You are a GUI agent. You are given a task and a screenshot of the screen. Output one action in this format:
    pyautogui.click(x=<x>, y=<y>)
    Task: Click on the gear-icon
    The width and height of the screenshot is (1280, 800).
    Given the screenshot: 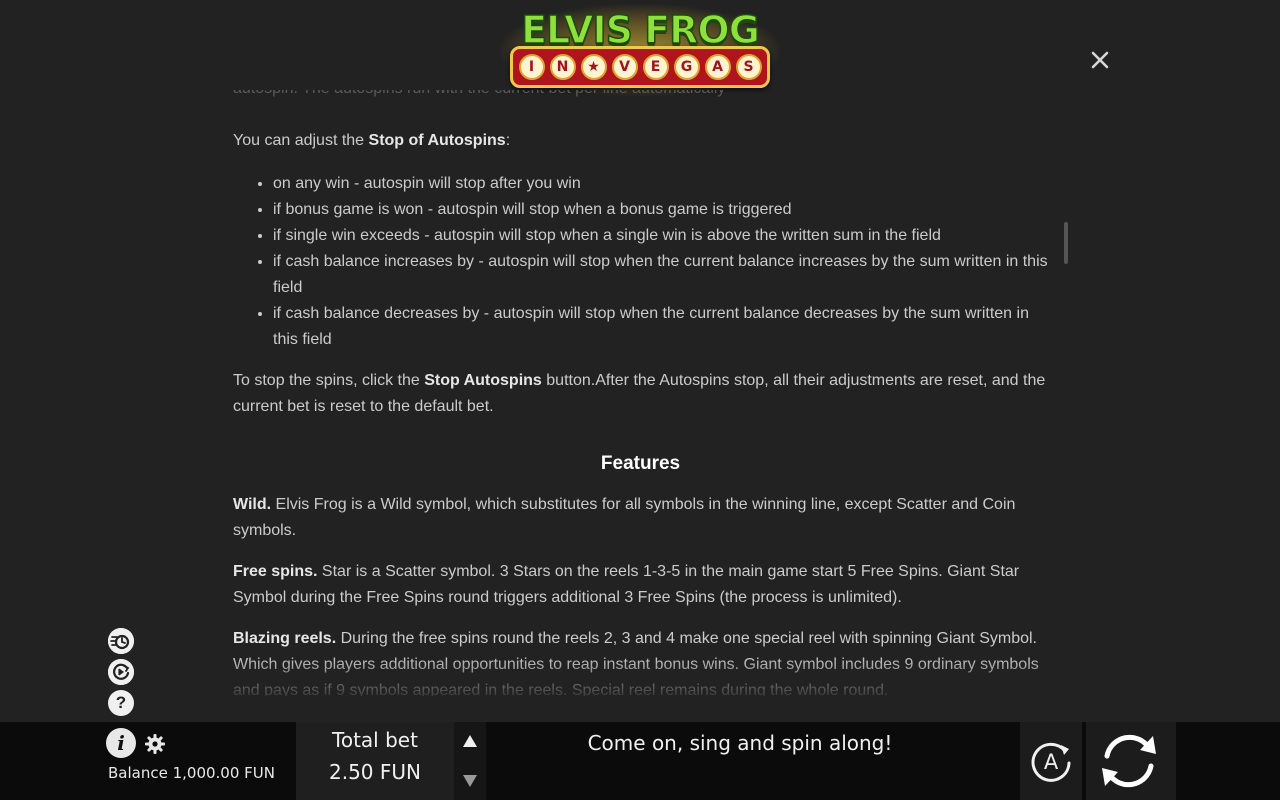 What is the action you would take?
    pyautogui.click(x=155, y=744)
    